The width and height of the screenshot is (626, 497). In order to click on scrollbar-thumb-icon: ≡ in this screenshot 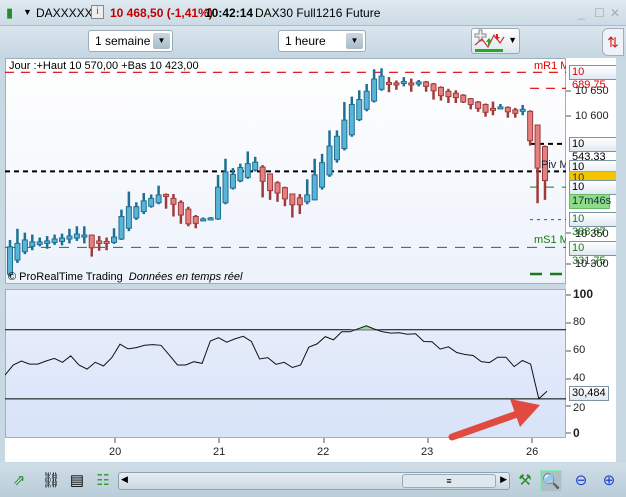, I will do `click(449, 481)`.